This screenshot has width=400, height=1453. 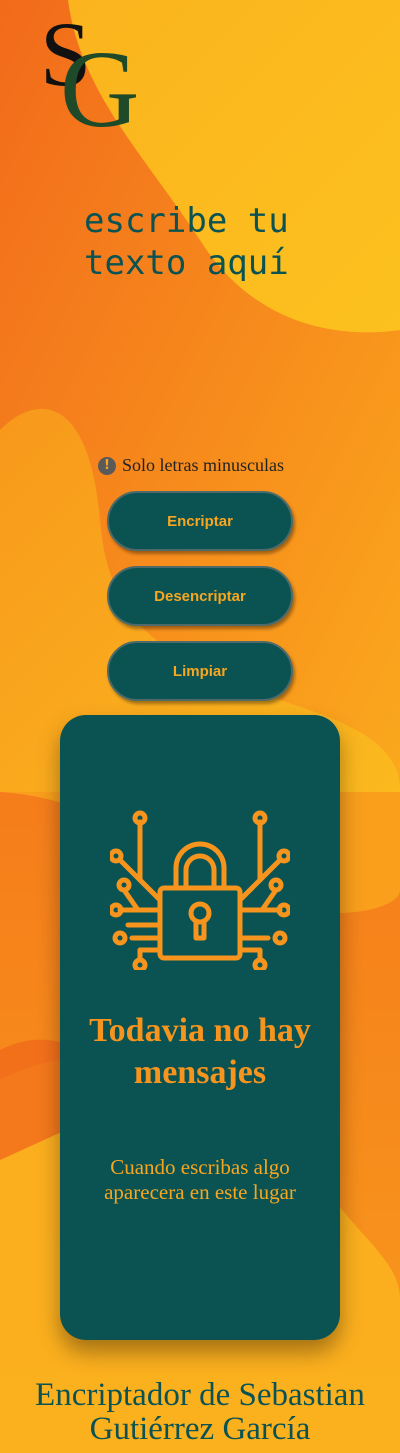 I want to click on empty-title: Todavia no hay mensajes, so click(x=200, y=1051).